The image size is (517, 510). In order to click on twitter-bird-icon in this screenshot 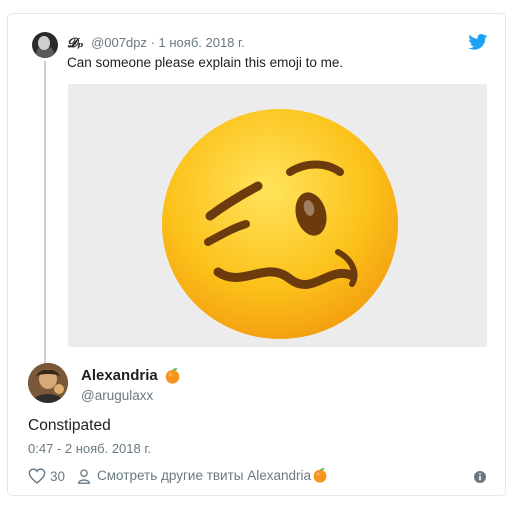, I will do `click(478, 42)`.